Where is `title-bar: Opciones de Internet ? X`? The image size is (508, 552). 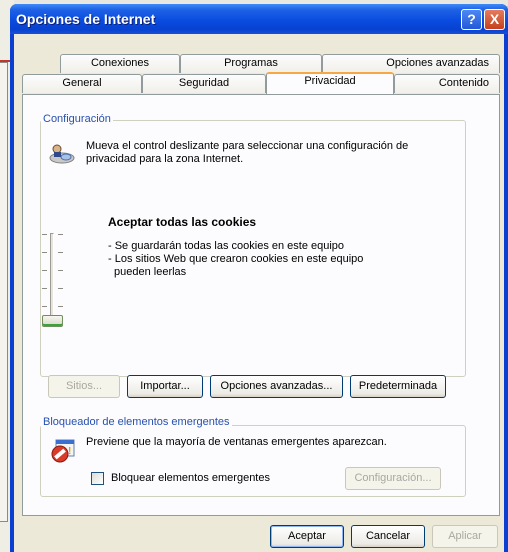 title-bar: Opciones de Internet ? X is located at coordinates (259, 19).